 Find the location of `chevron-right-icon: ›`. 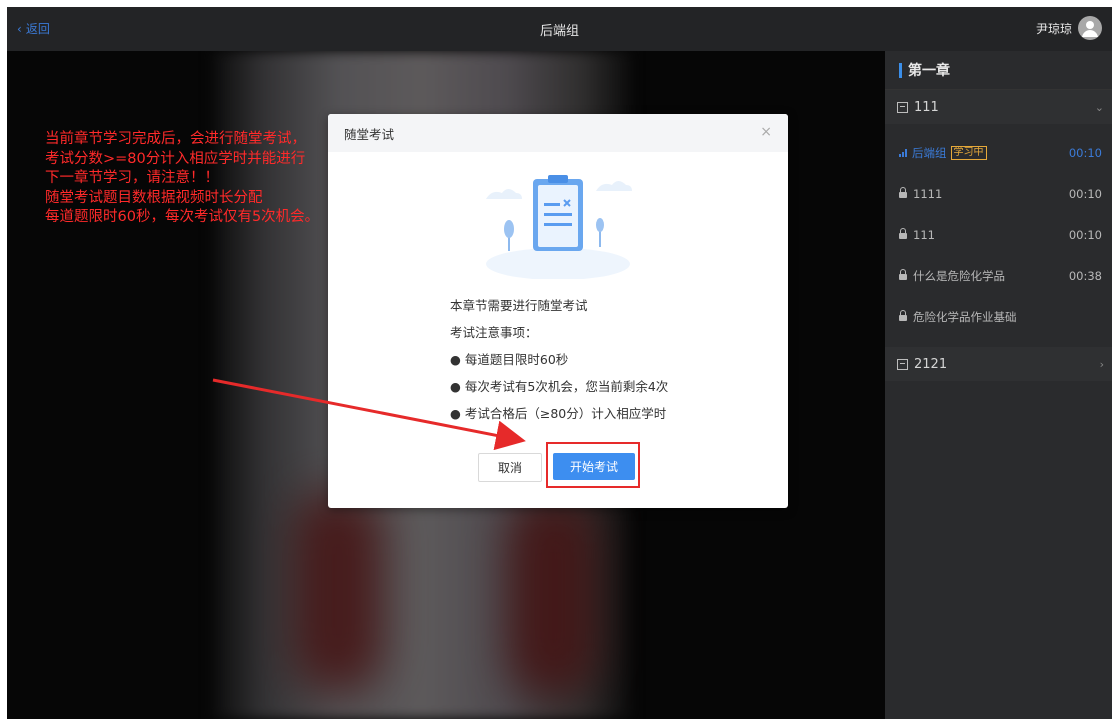

chevron-right-icon: › is located at coordinates (1101, 364).